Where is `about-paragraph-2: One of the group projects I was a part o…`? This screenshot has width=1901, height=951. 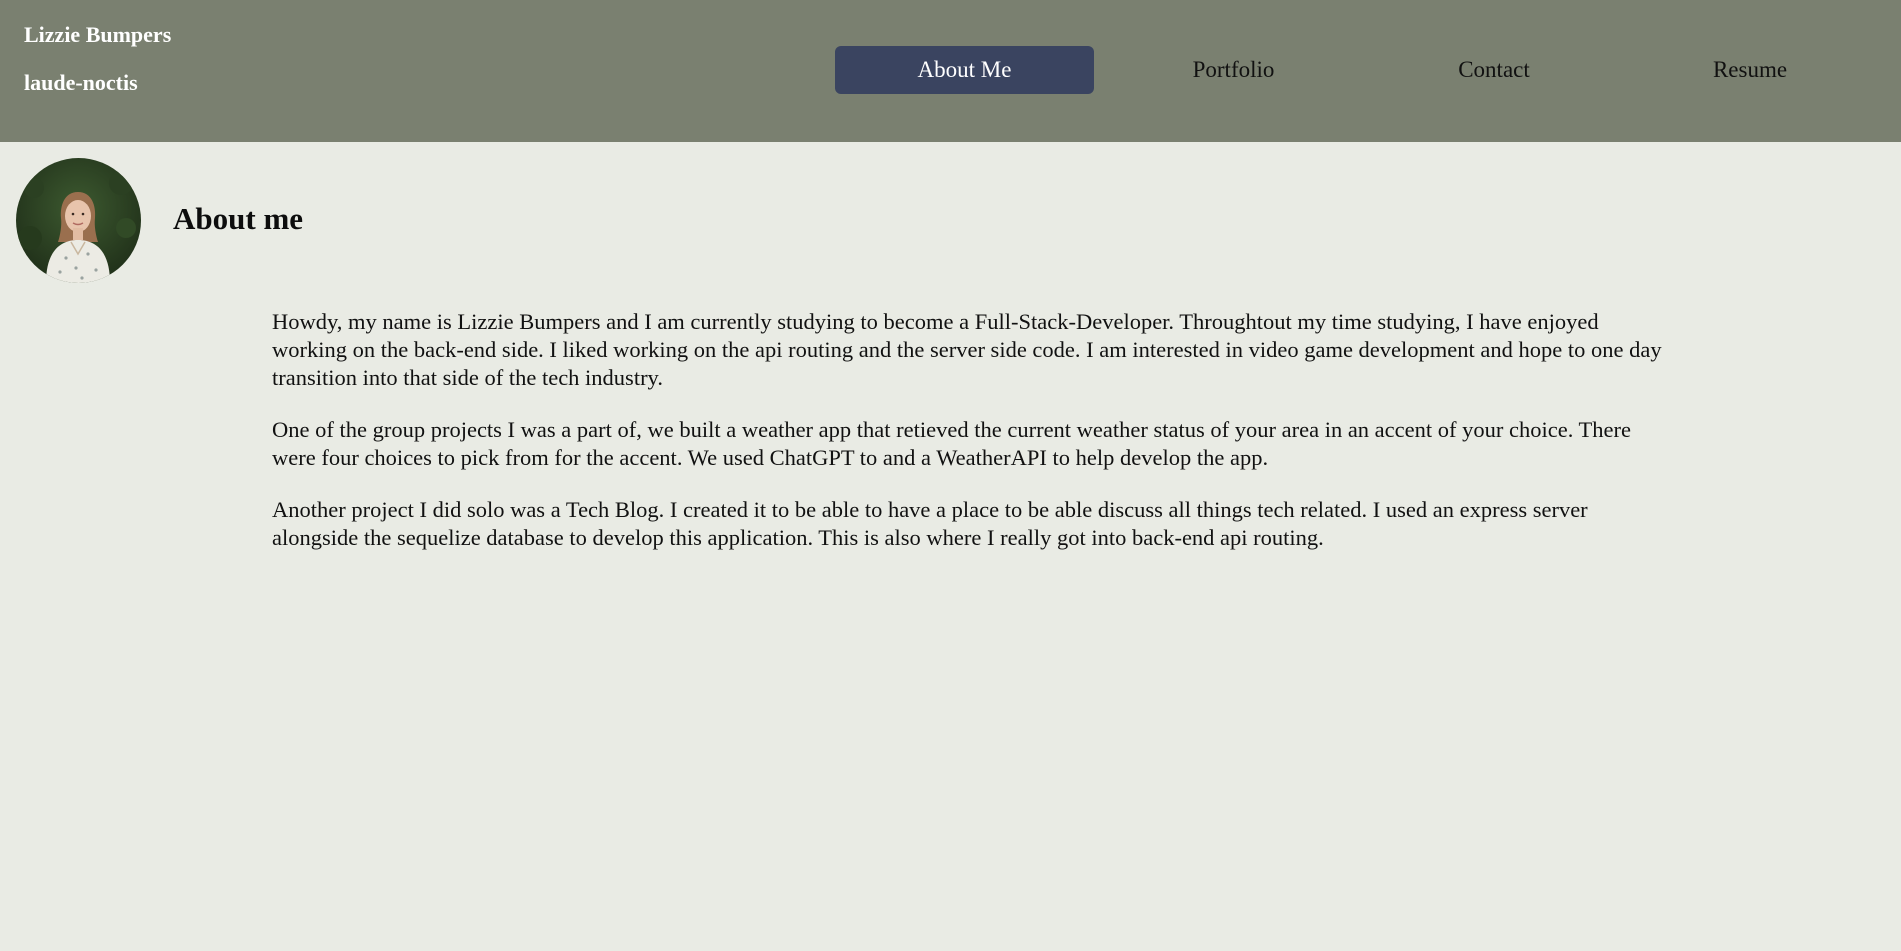 about-paragraph-2: One of the group projects I was a part o… is located at coordinates (952, 443).